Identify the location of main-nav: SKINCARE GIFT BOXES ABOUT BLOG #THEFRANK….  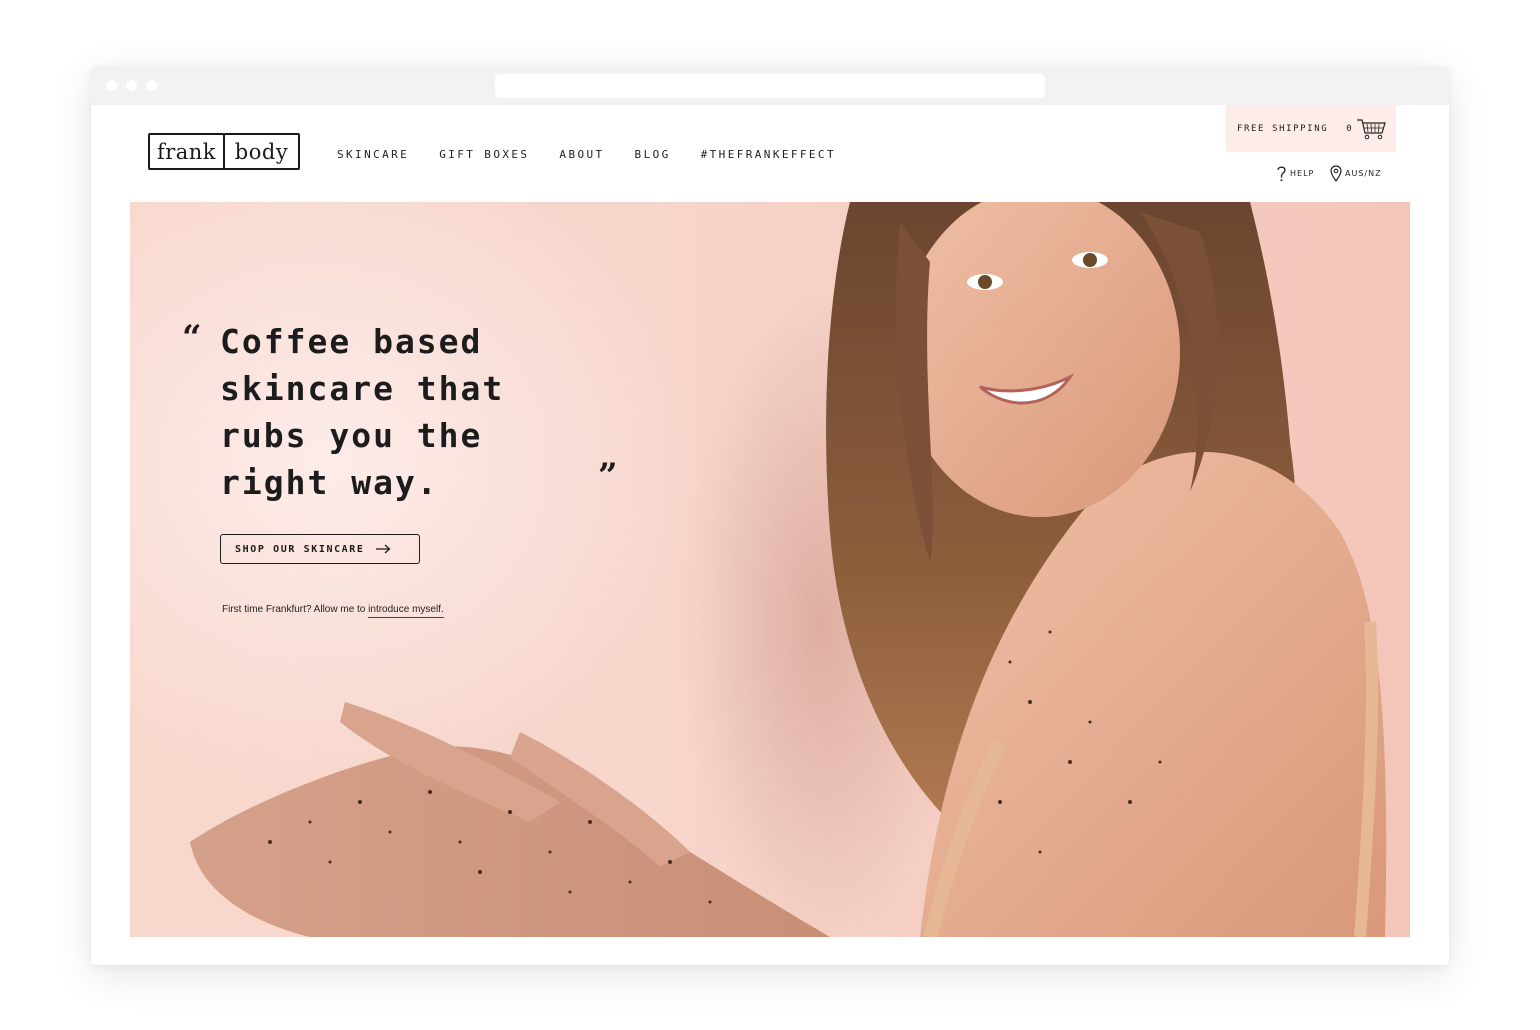
(586, 154).